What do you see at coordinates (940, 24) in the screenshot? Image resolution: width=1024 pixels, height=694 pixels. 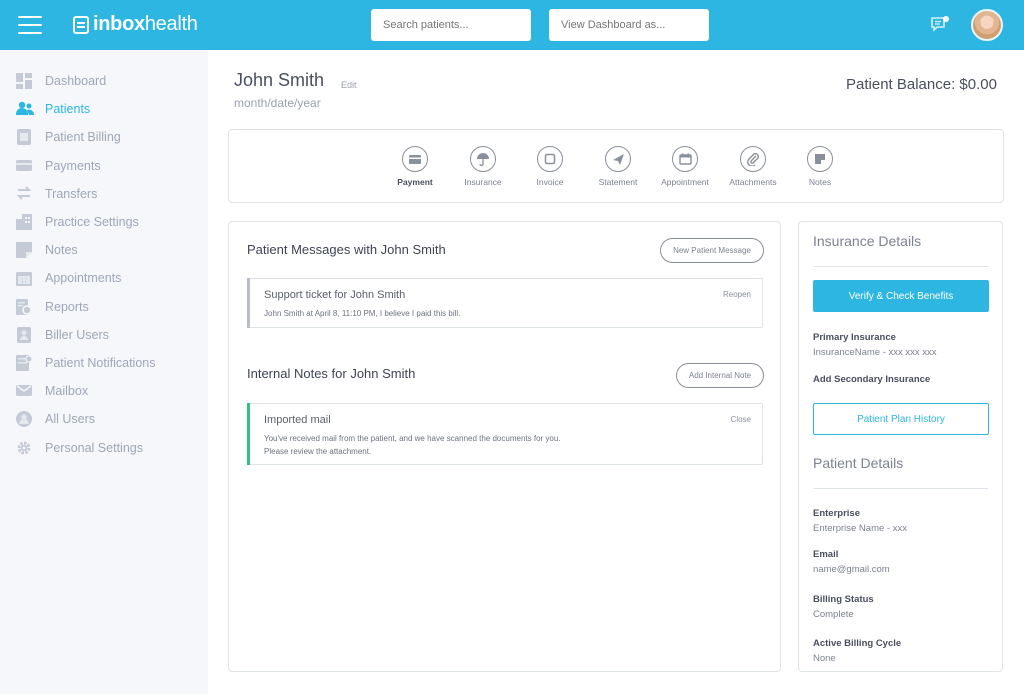 I see `chat-notification-icon` at bounding box center [940, 24].